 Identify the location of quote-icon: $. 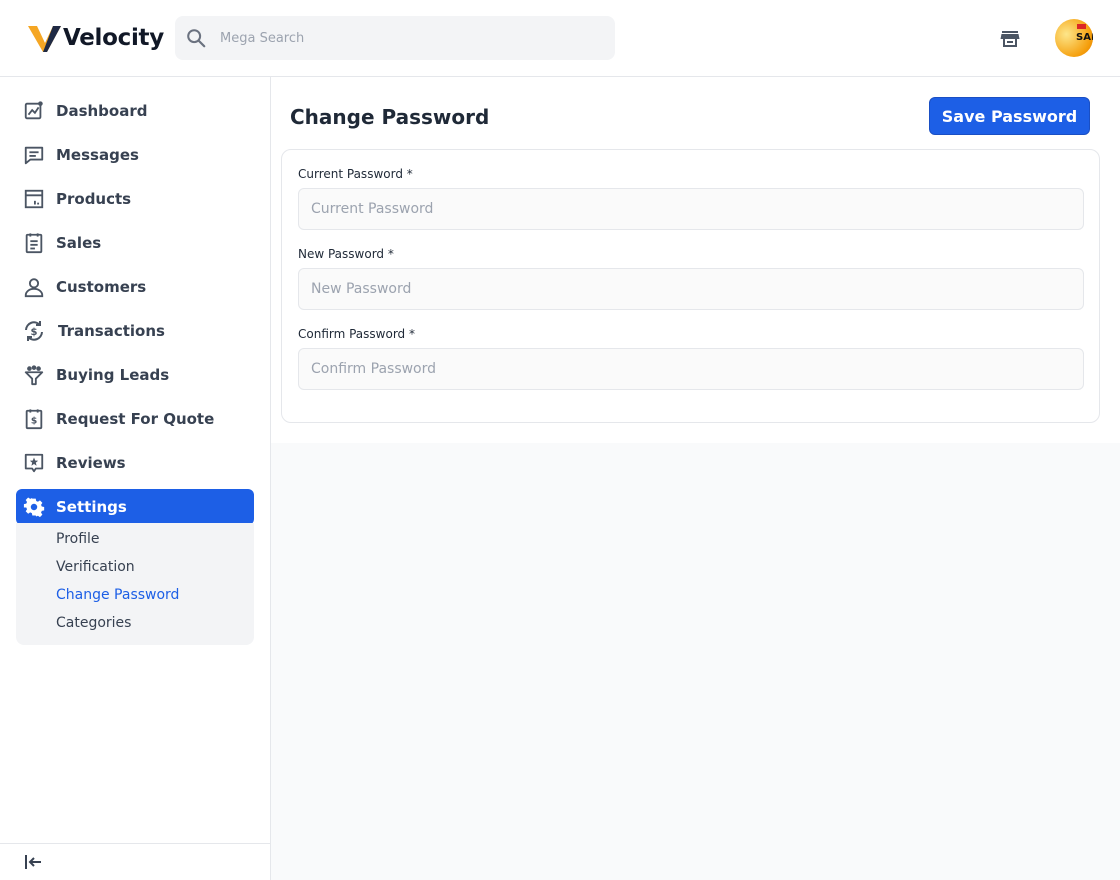
(34, 419).